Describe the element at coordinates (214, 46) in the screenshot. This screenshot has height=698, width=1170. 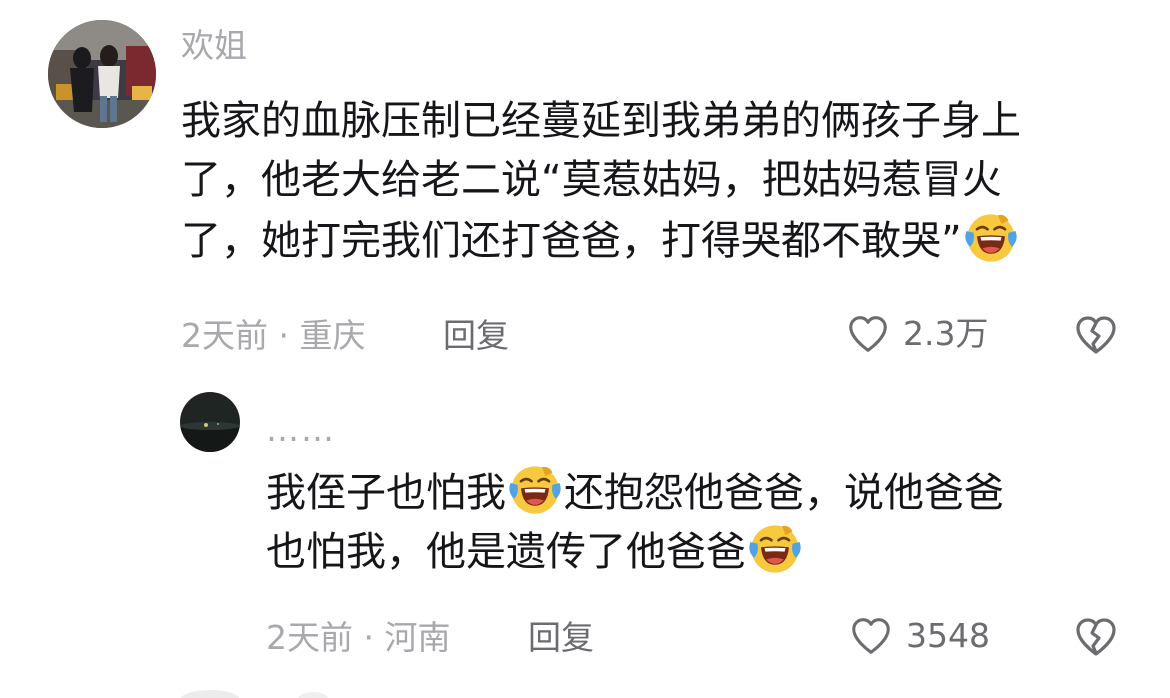
I see `username: 欢姐` at that location.